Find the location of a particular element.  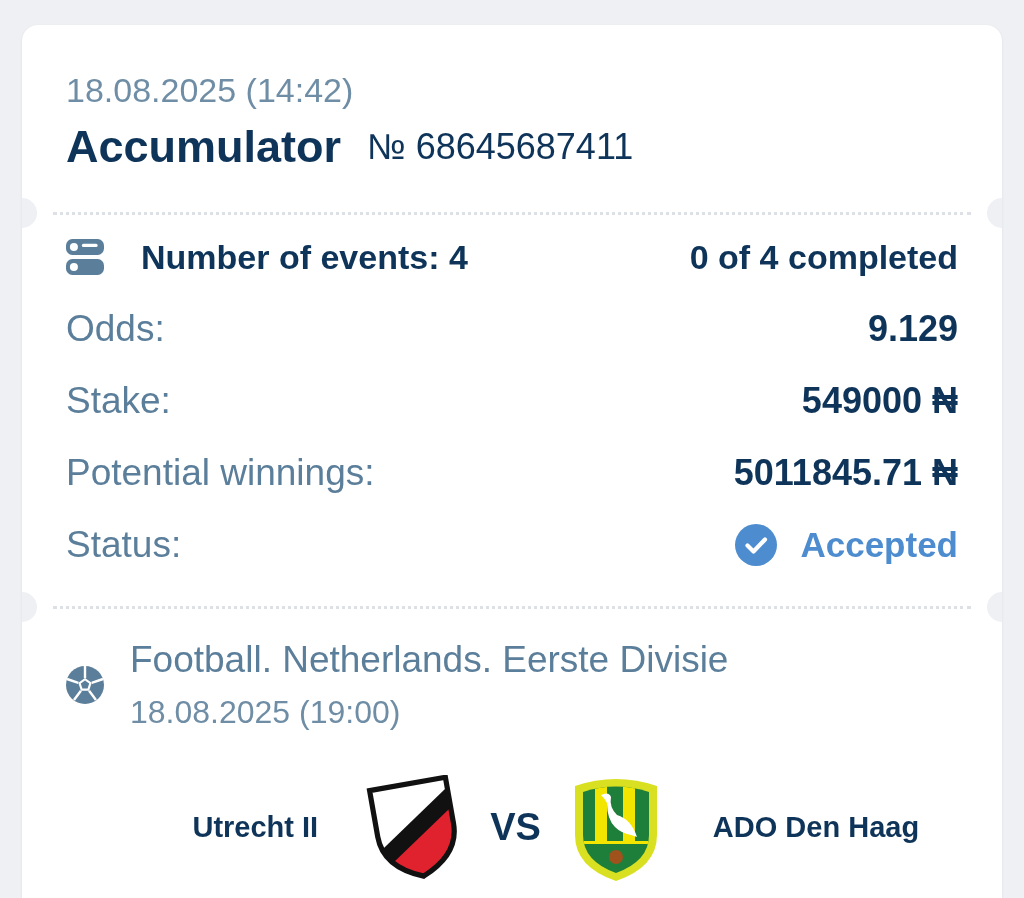

bet-date: 18.08.2025 (14:42) is located at coordinates (210, 90).